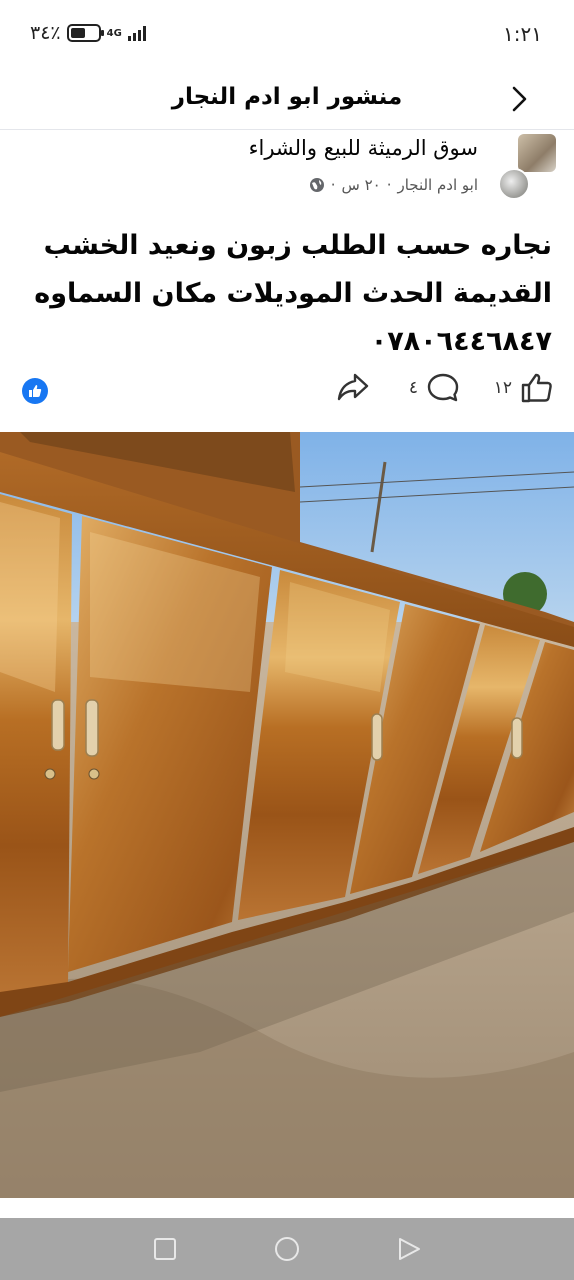  I want to click on network-type: 4G, so click(114, 33).